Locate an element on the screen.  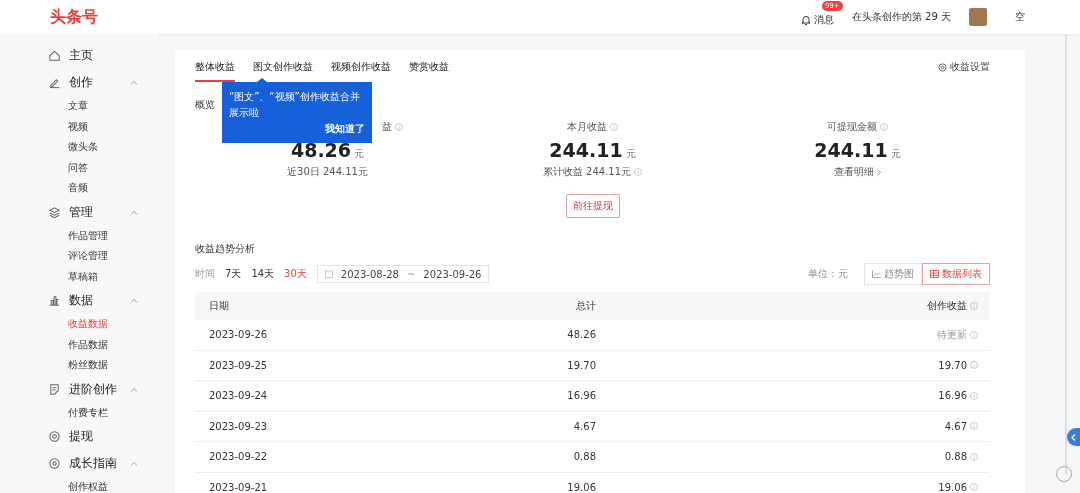
table-cell: 19.70 is located at coordinates (952, 365).